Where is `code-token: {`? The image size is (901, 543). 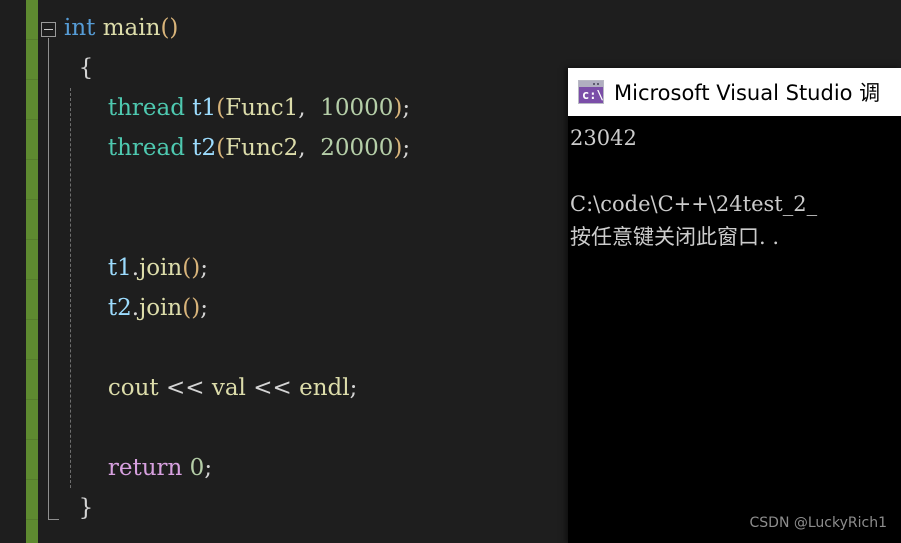 code-token: { is located at coordinates (86, 68).